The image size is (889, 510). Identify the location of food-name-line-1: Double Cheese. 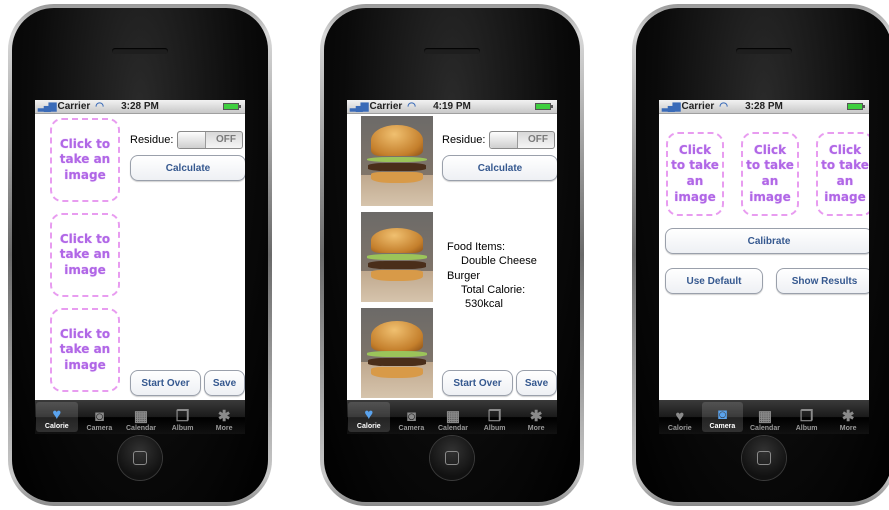
(499, 261).